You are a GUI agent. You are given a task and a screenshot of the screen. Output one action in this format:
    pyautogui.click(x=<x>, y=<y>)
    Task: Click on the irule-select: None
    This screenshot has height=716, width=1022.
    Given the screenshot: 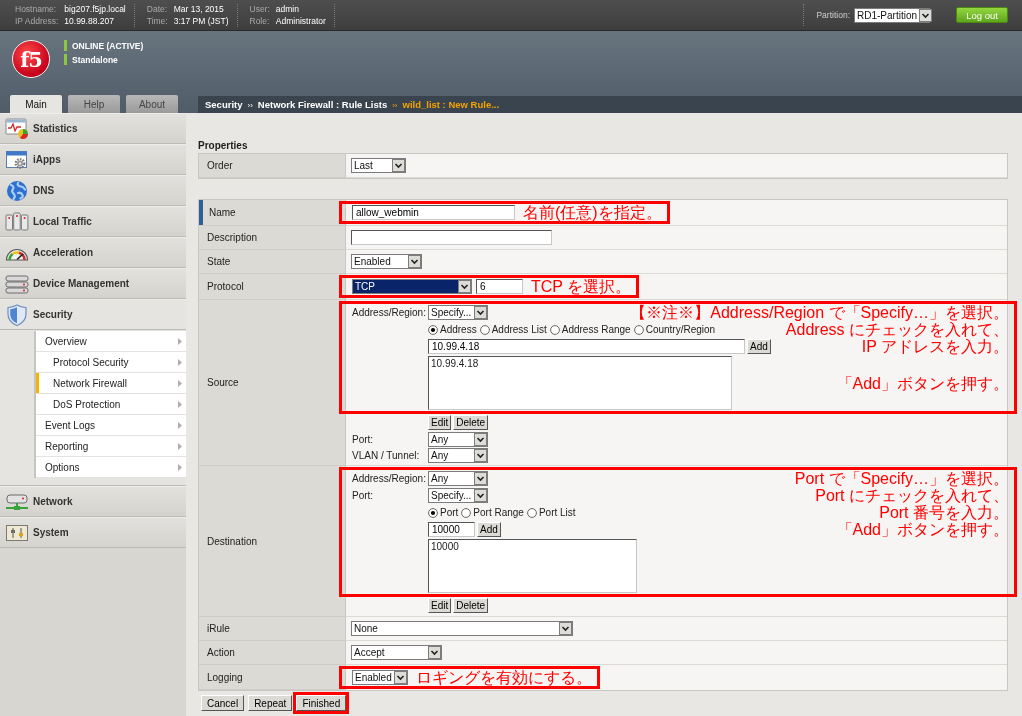 What is the action you would take?
    pyautogui.click(x=462, y=628)
    